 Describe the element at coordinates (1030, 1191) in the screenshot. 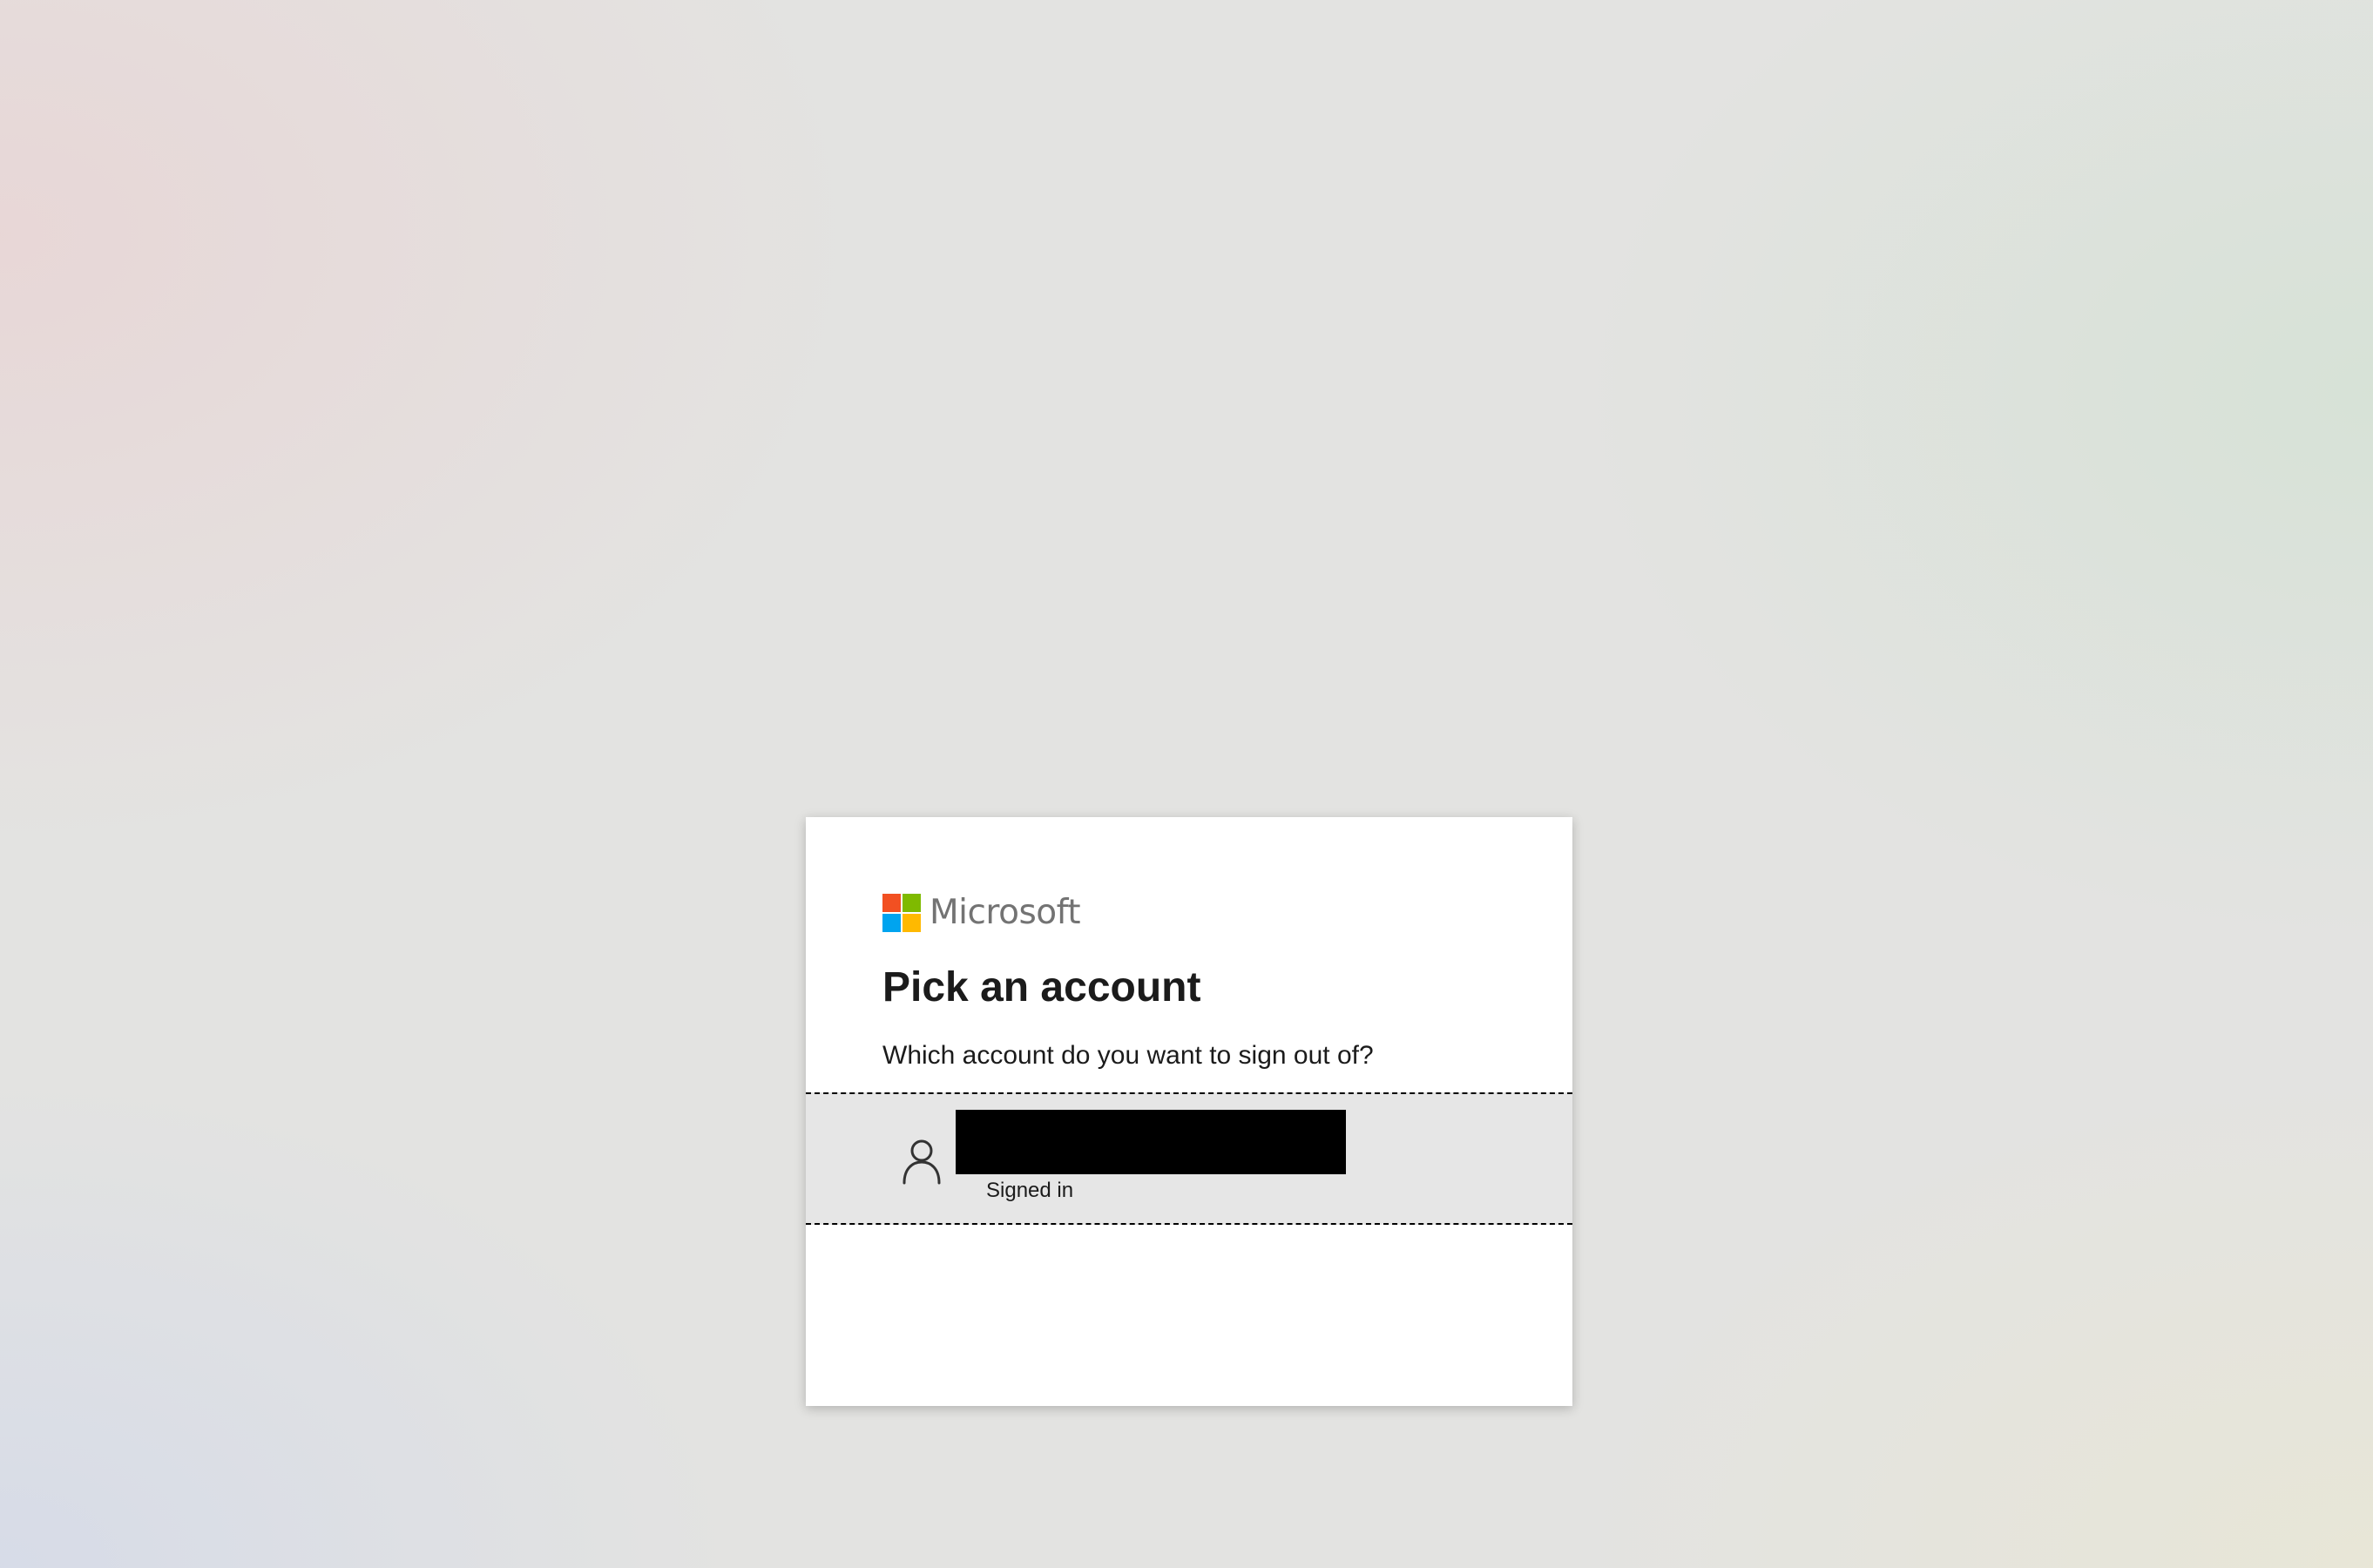

I see `account-status: Signed in` at that location.